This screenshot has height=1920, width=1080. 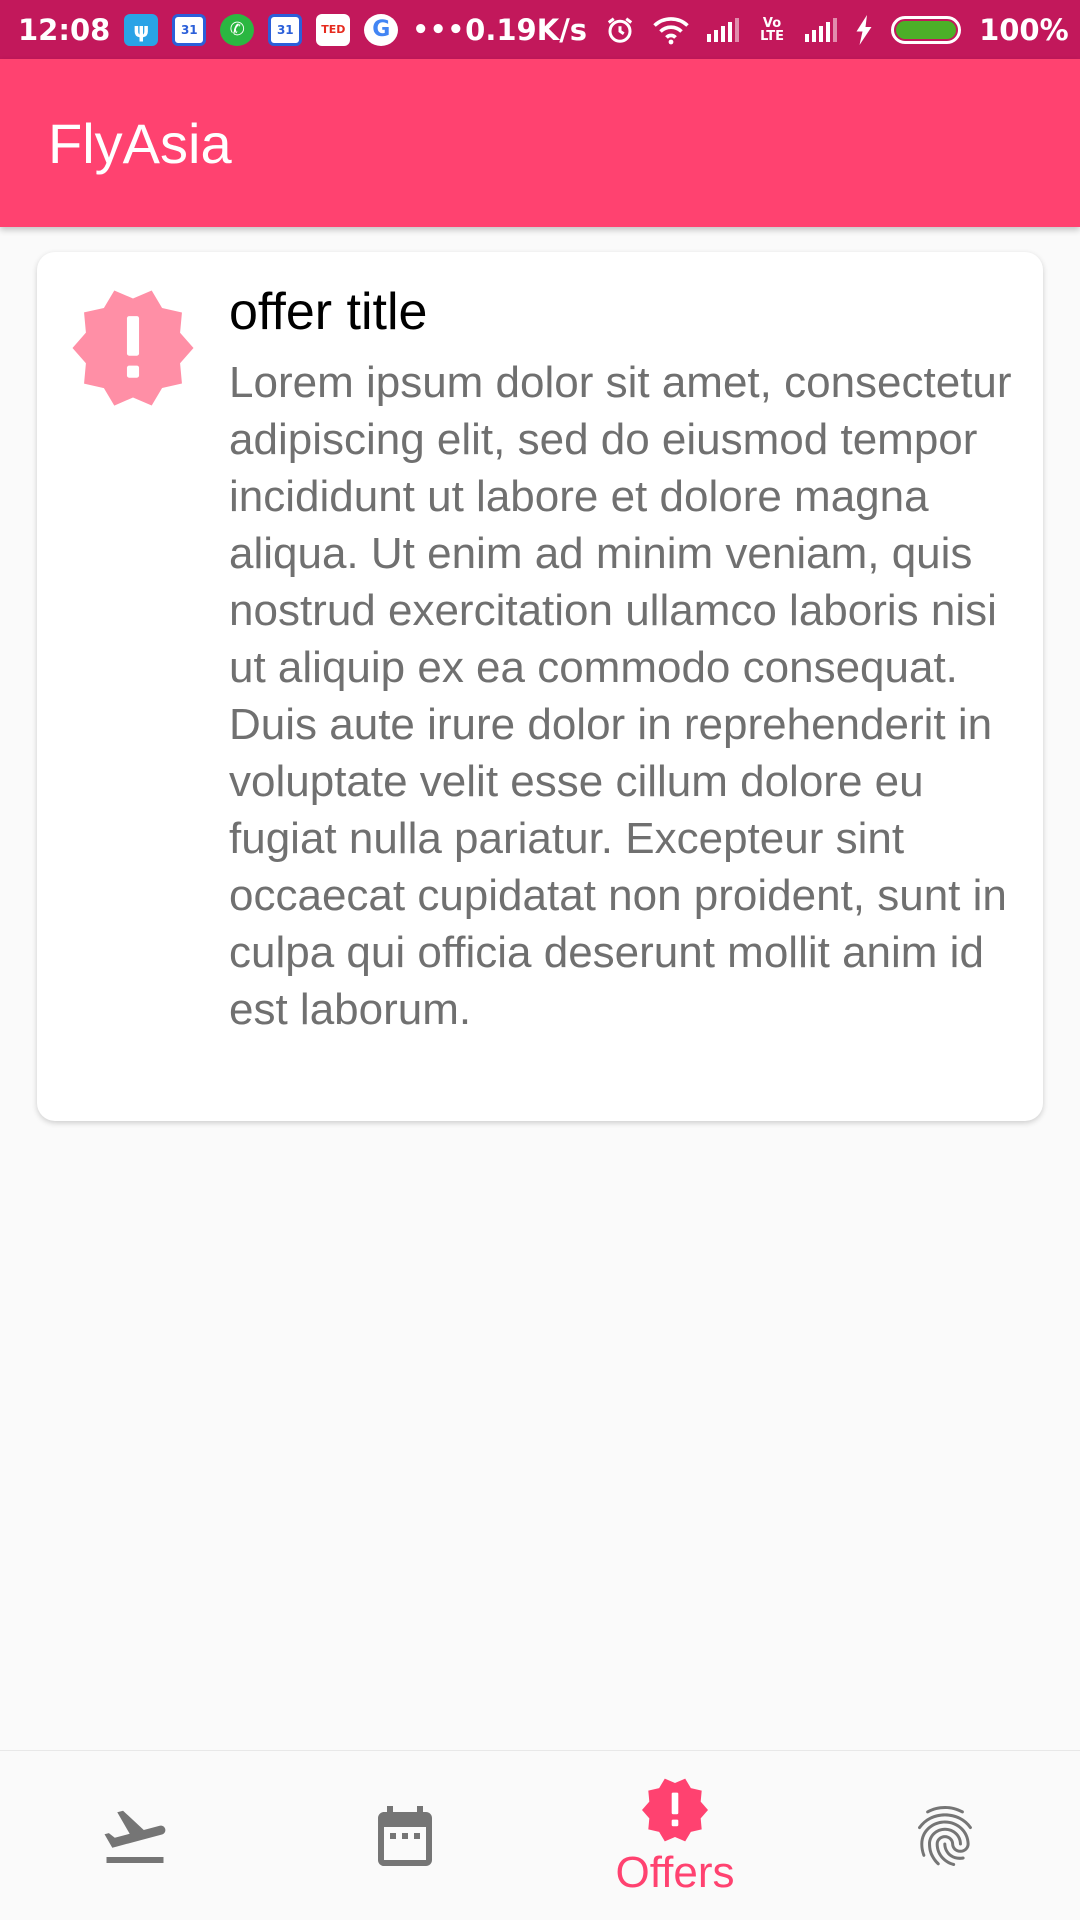 What do you see at coordinates (237, 29) in the screenshot?
I see `whatsapp-icon: ✆` at bounding box center [237, 29].